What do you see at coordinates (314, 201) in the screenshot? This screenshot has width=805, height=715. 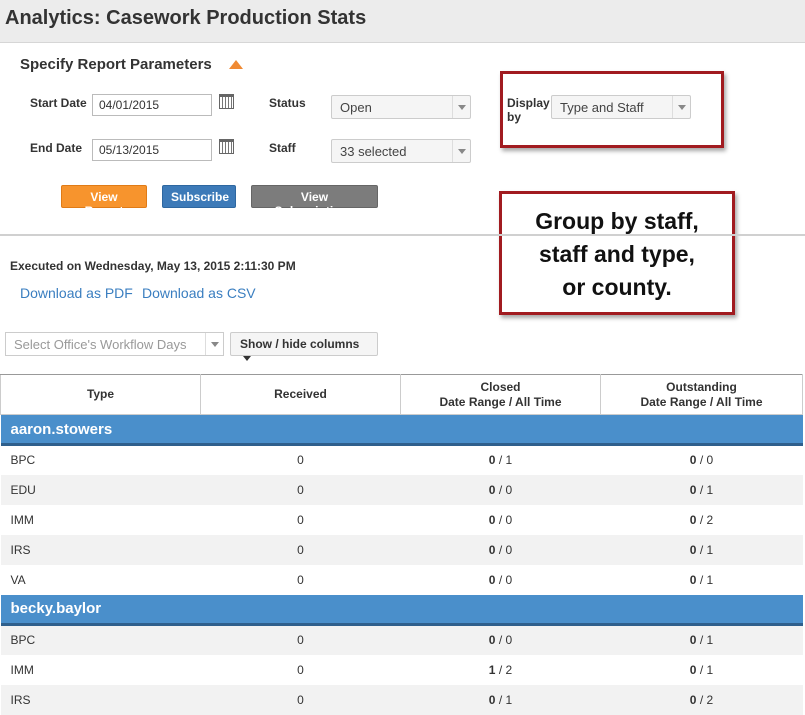 I see `view-subscriptions-button: View Subscriptions` at bounding box center [314, 201].